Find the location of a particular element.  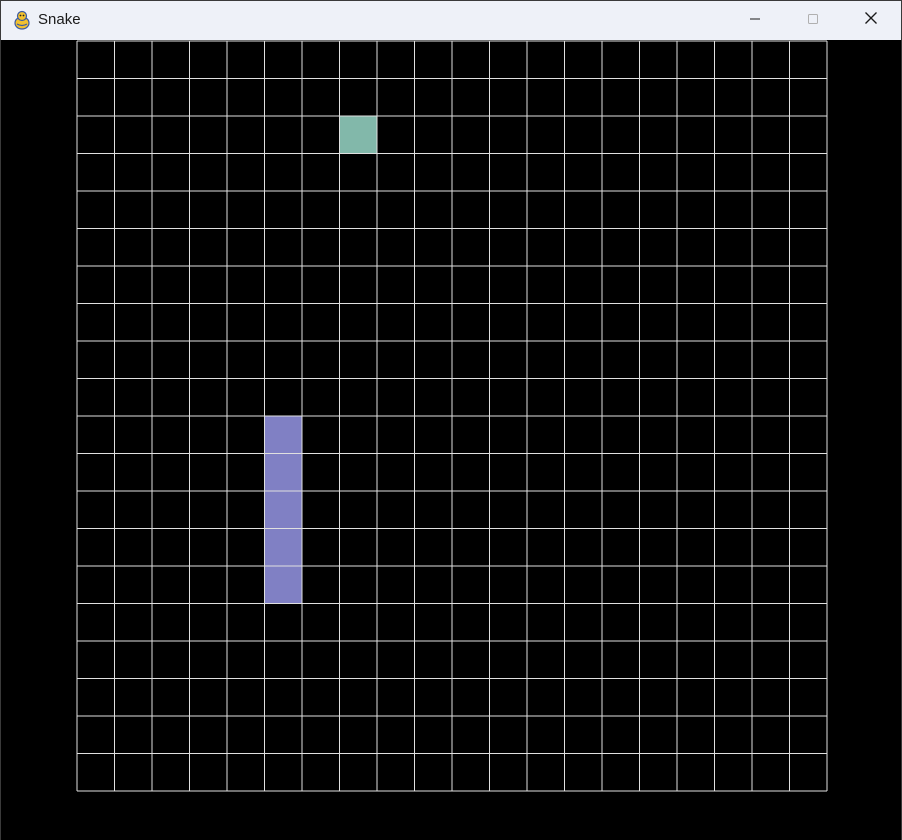

title-bar: Snake is located at coordinates (451, 20).